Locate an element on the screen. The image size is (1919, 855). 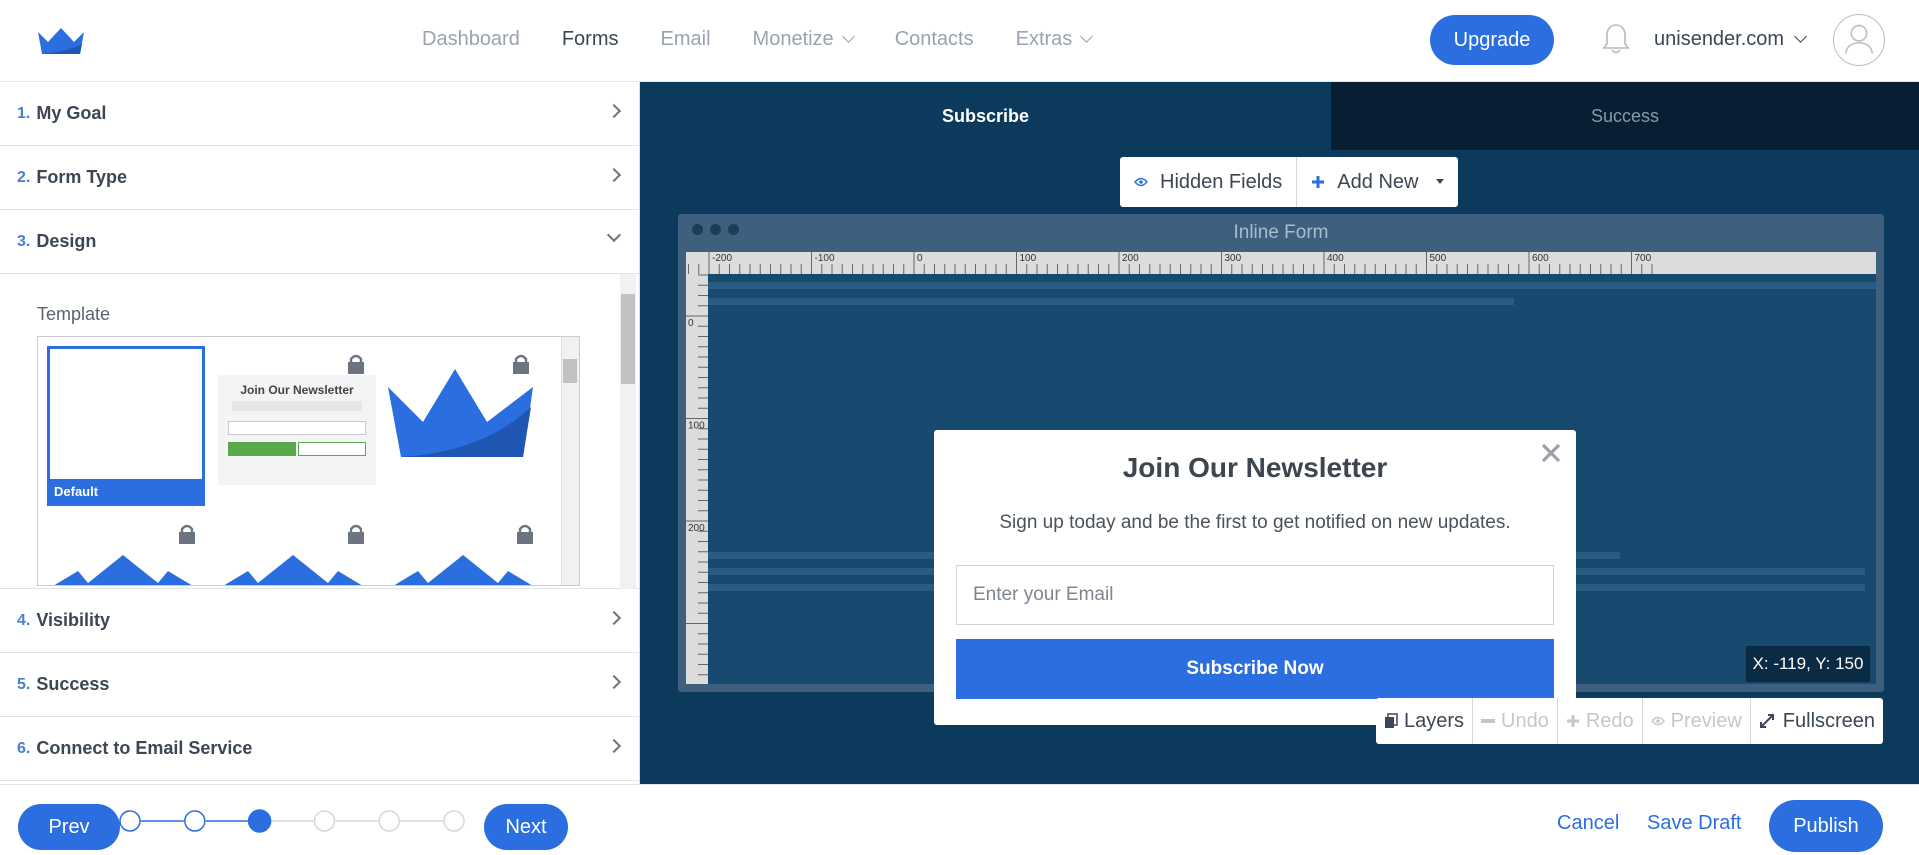
caret-down-icon is located at coordinates (1440, 181).